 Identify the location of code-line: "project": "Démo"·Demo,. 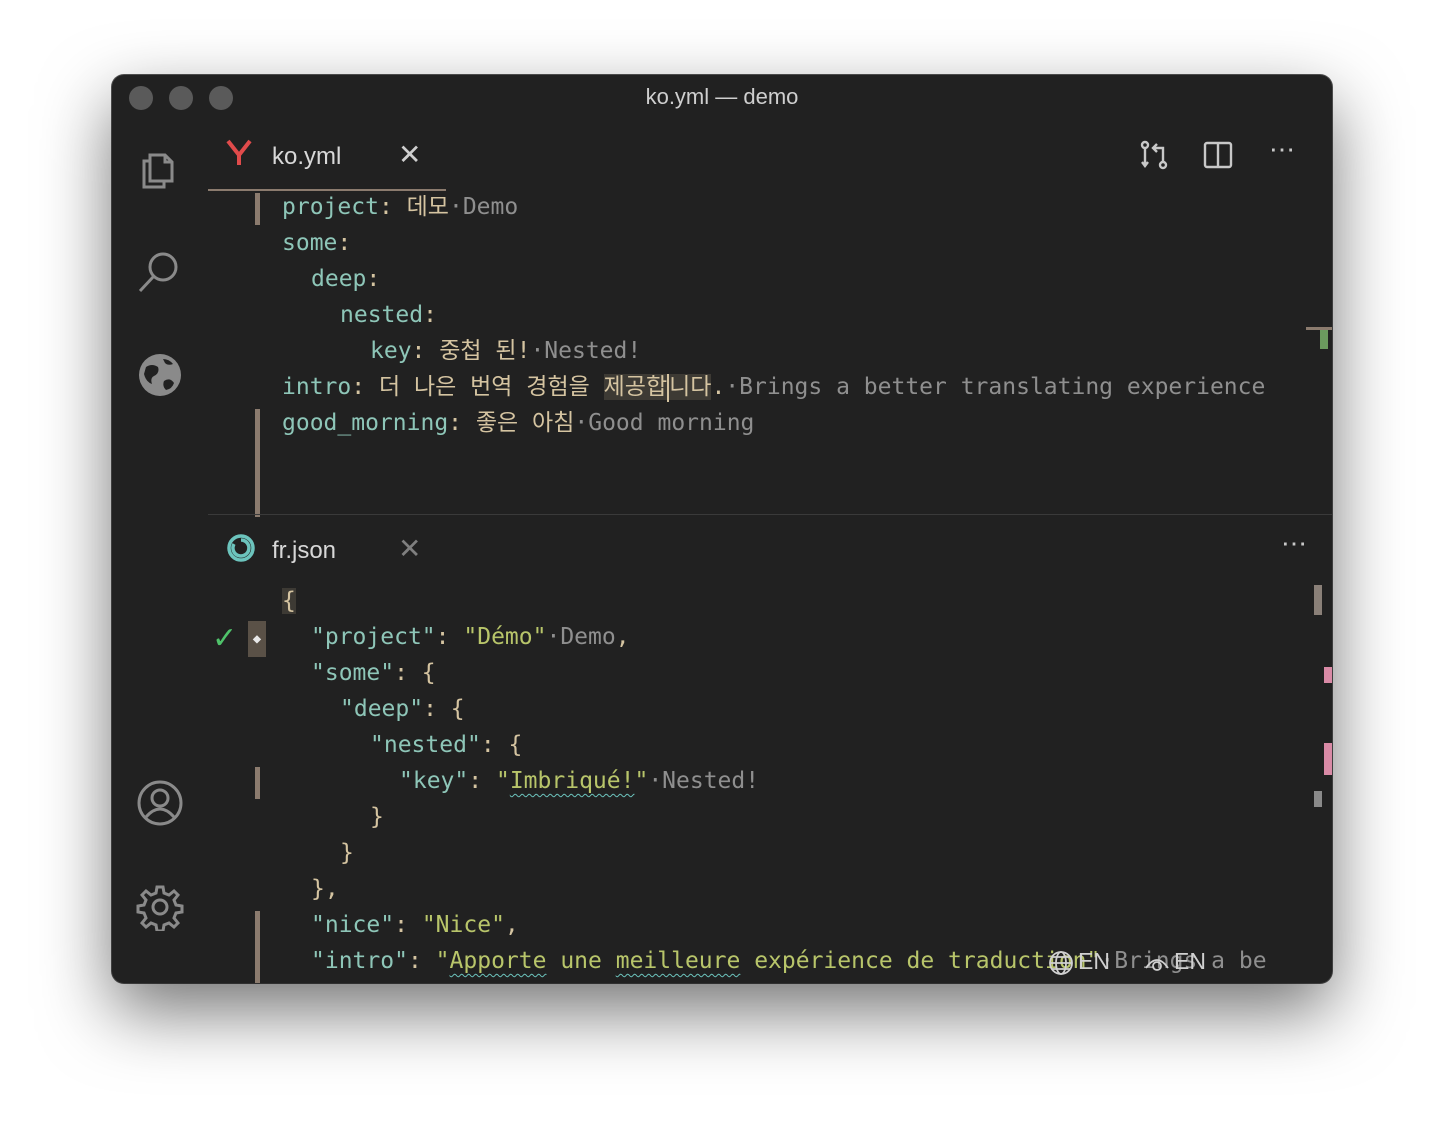
(470, 637).